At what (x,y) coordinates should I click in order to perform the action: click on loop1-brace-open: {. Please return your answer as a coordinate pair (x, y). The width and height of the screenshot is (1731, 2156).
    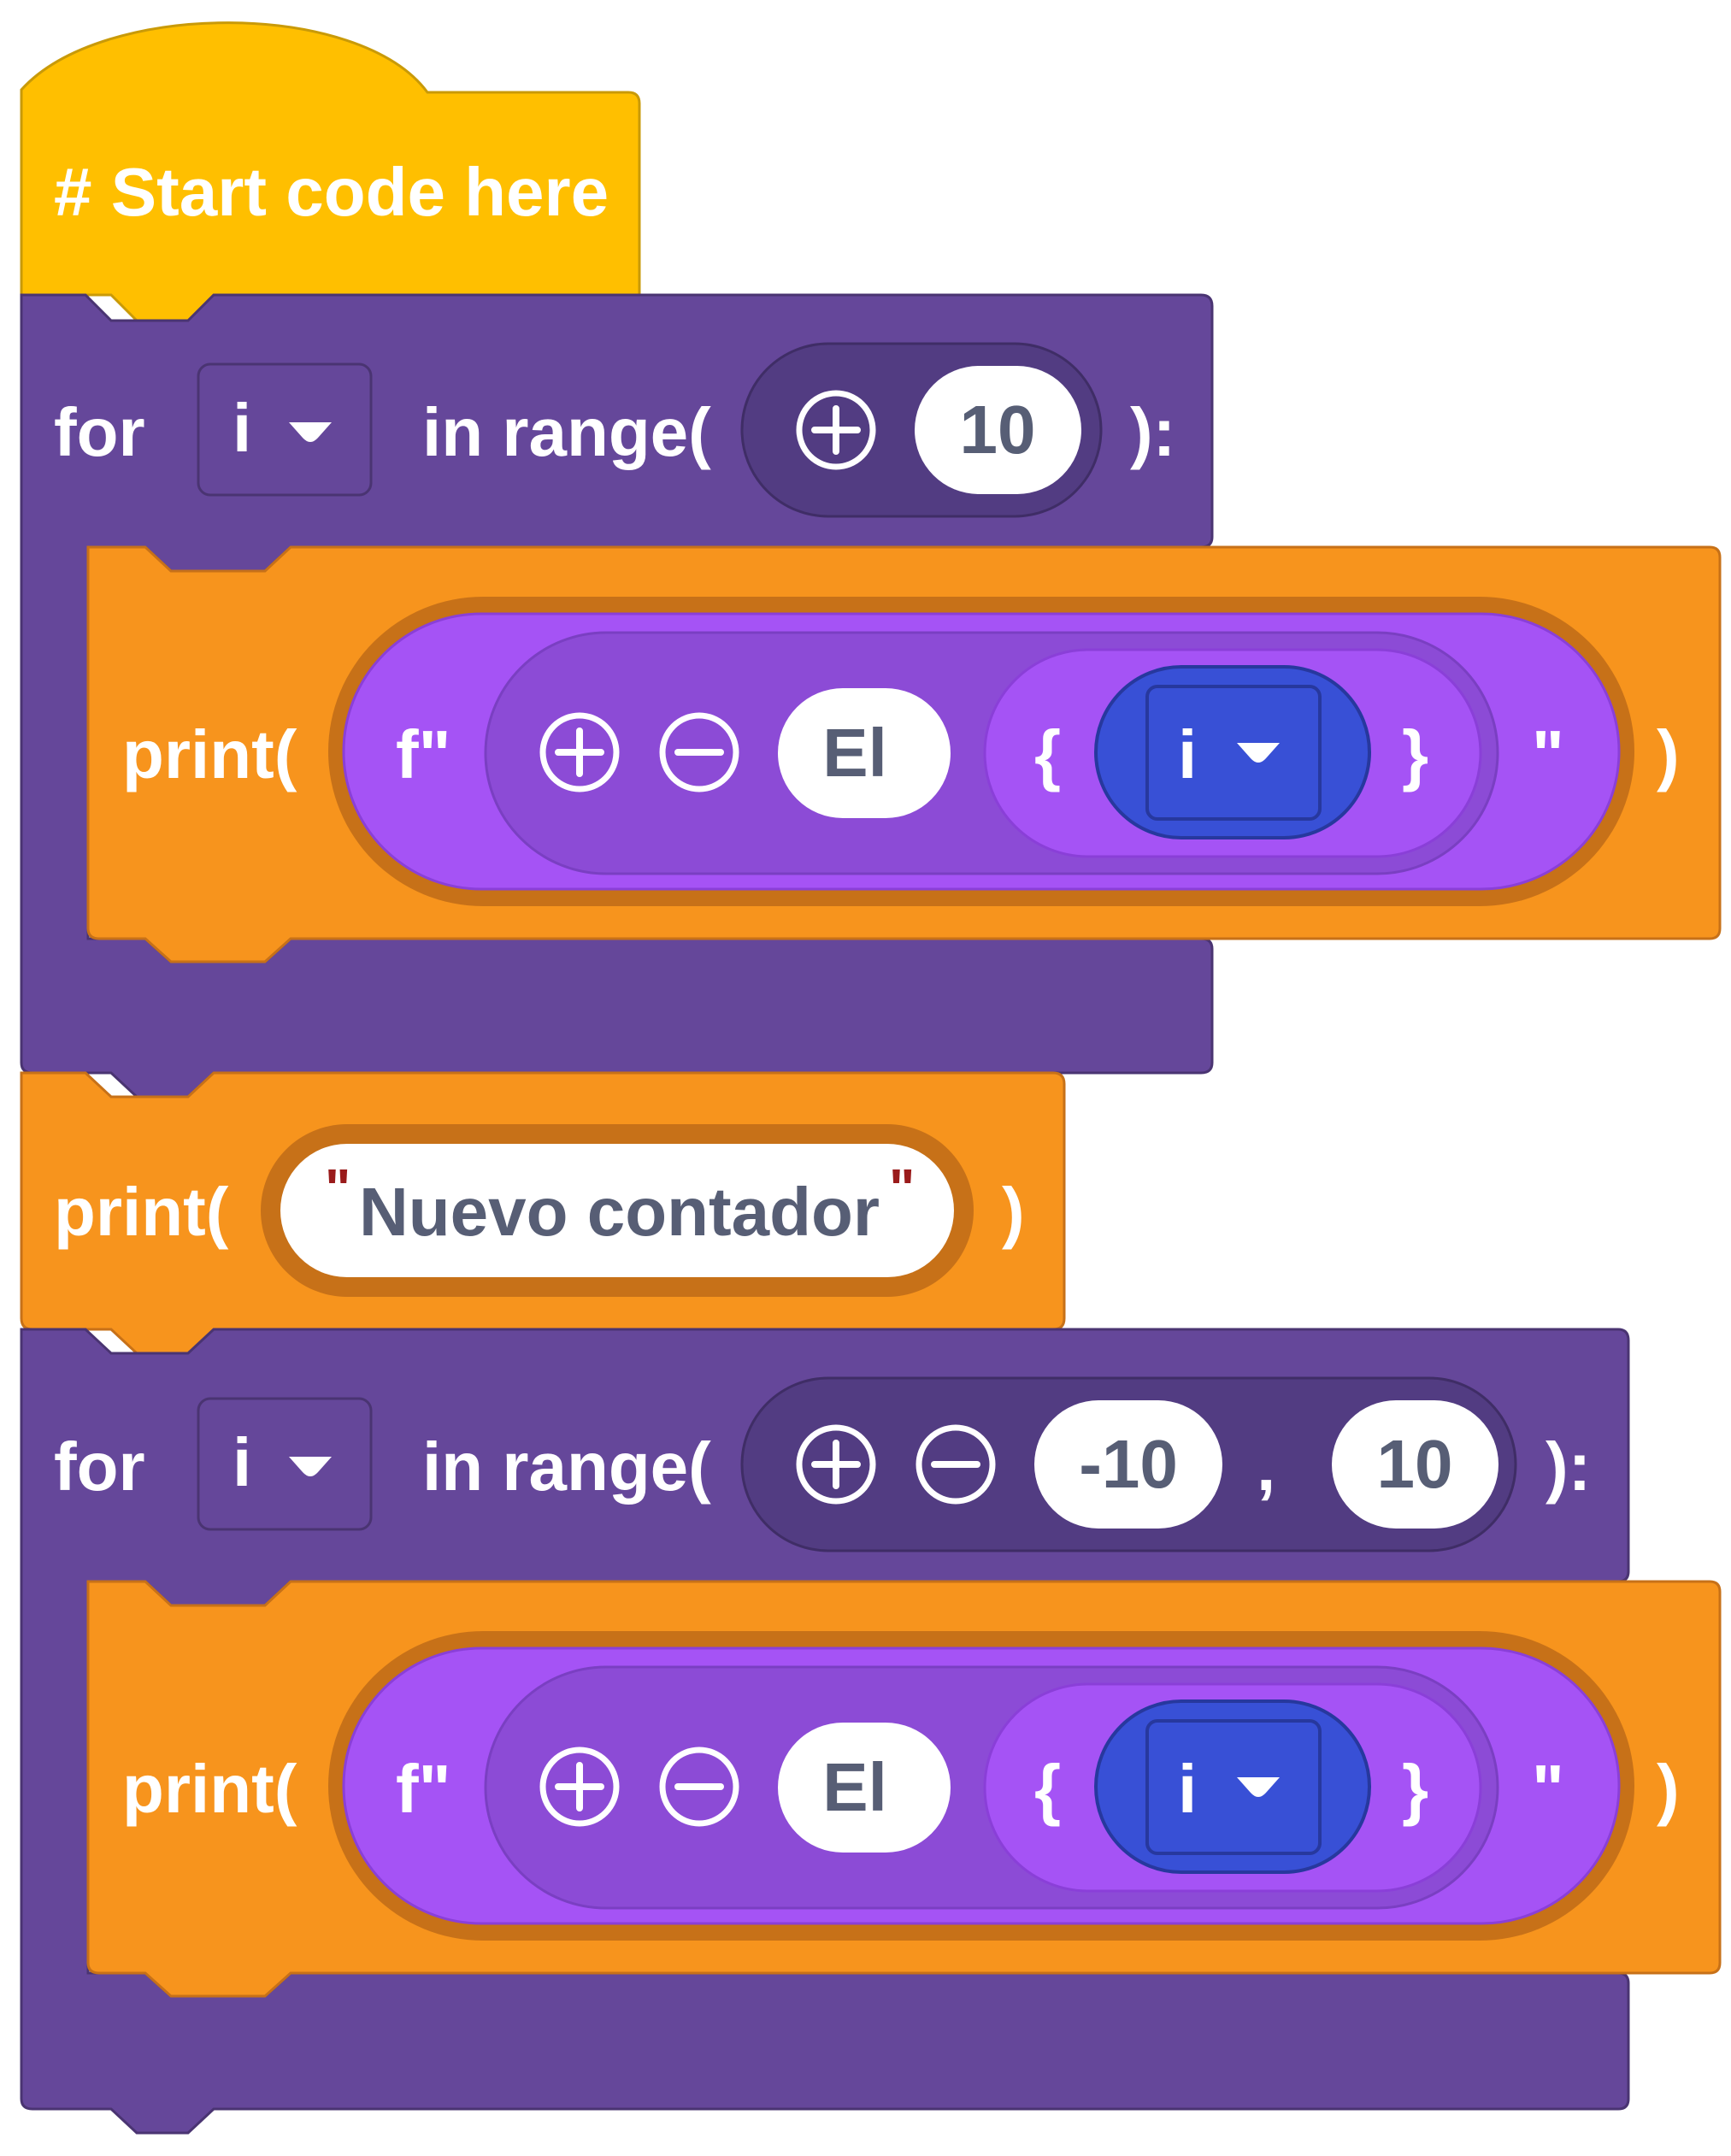
    Looking at the image, I should click on (1047, 754).